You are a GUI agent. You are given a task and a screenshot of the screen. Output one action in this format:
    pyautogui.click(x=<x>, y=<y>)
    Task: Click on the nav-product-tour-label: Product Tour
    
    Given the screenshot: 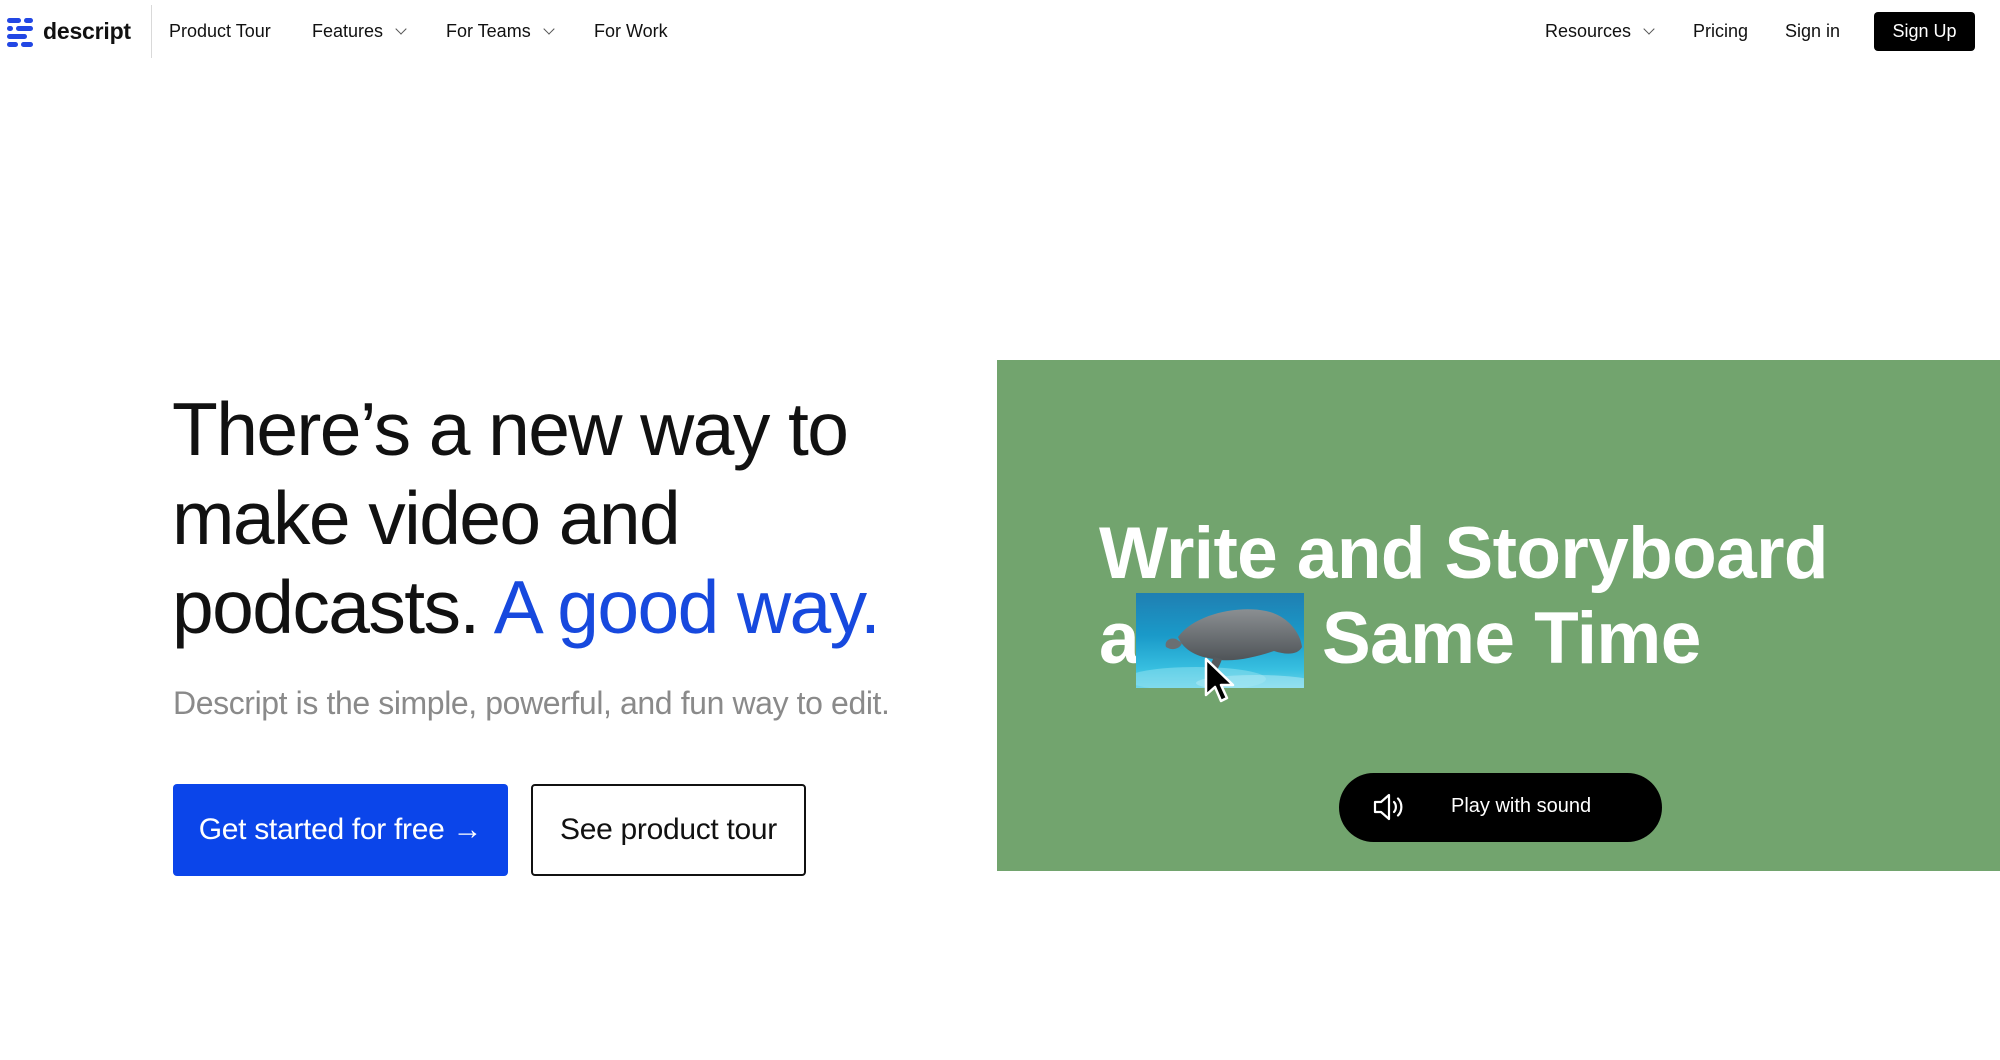 What is the action you would take?
    pyautogui.click(x=220, y=30)
    